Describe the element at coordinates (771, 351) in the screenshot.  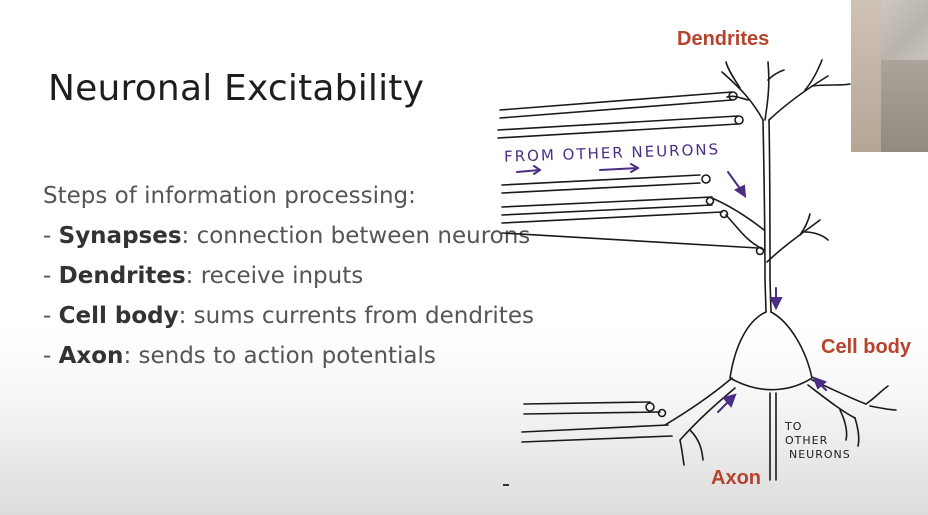
I see `cell-body-shape` at that location.